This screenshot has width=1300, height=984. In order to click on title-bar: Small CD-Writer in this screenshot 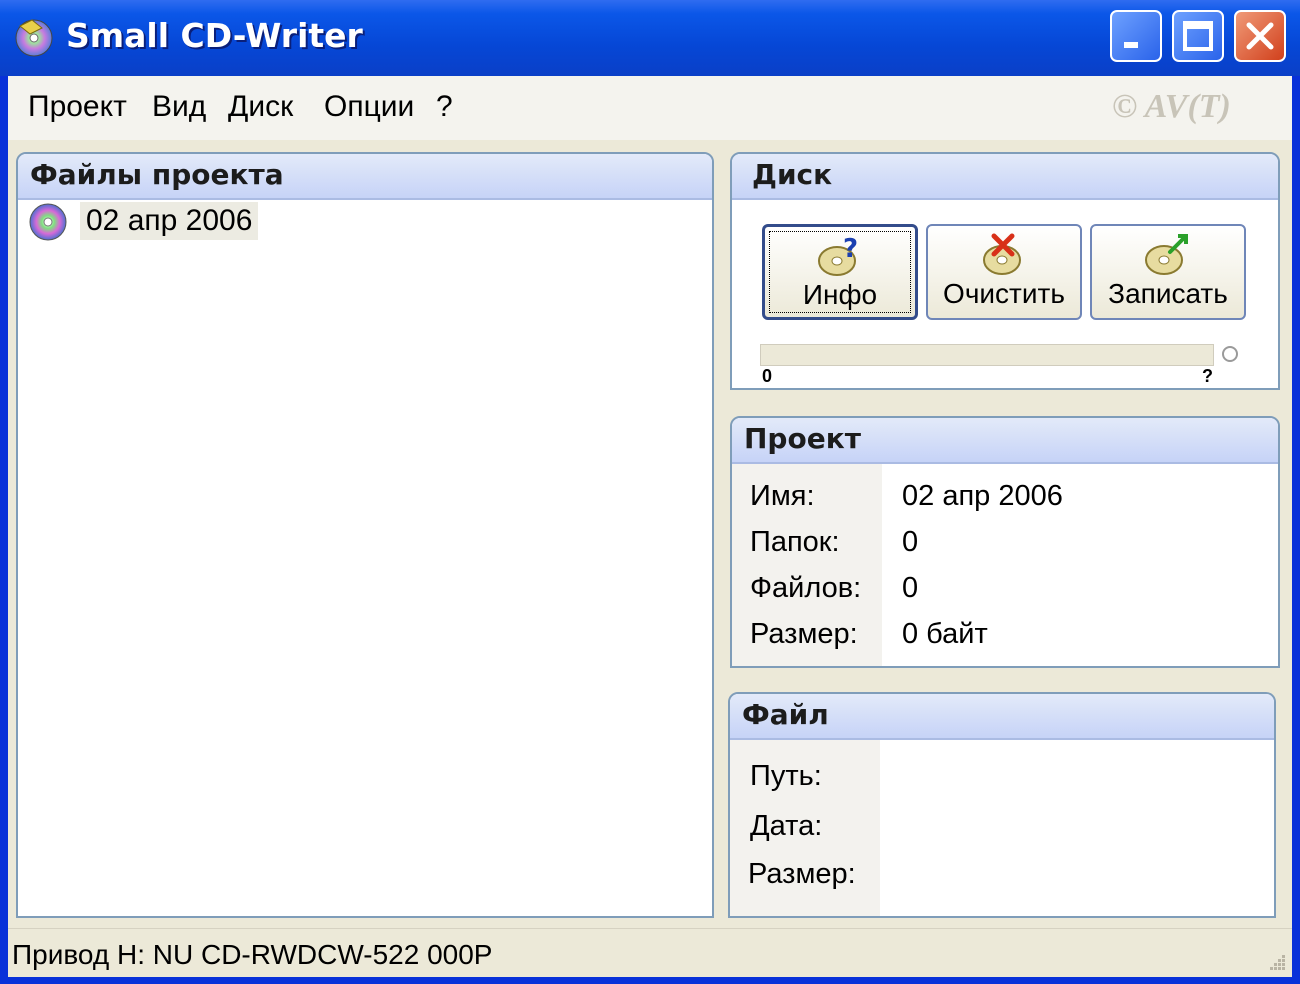, I will do `click(650, 38)`.